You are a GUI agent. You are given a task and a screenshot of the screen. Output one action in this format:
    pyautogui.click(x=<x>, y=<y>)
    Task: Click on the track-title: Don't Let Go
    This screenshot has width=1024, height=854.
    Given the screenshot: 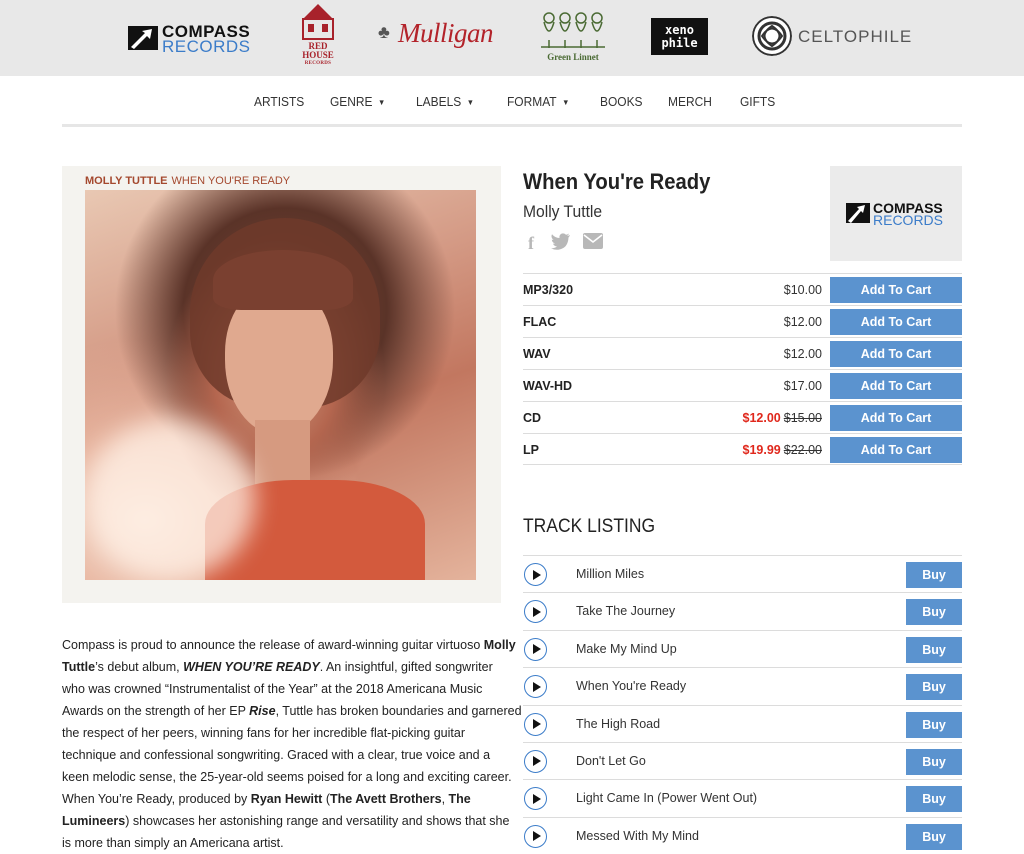 What is the action you would take?
    pyautogui.click(x=611, y=760)
    